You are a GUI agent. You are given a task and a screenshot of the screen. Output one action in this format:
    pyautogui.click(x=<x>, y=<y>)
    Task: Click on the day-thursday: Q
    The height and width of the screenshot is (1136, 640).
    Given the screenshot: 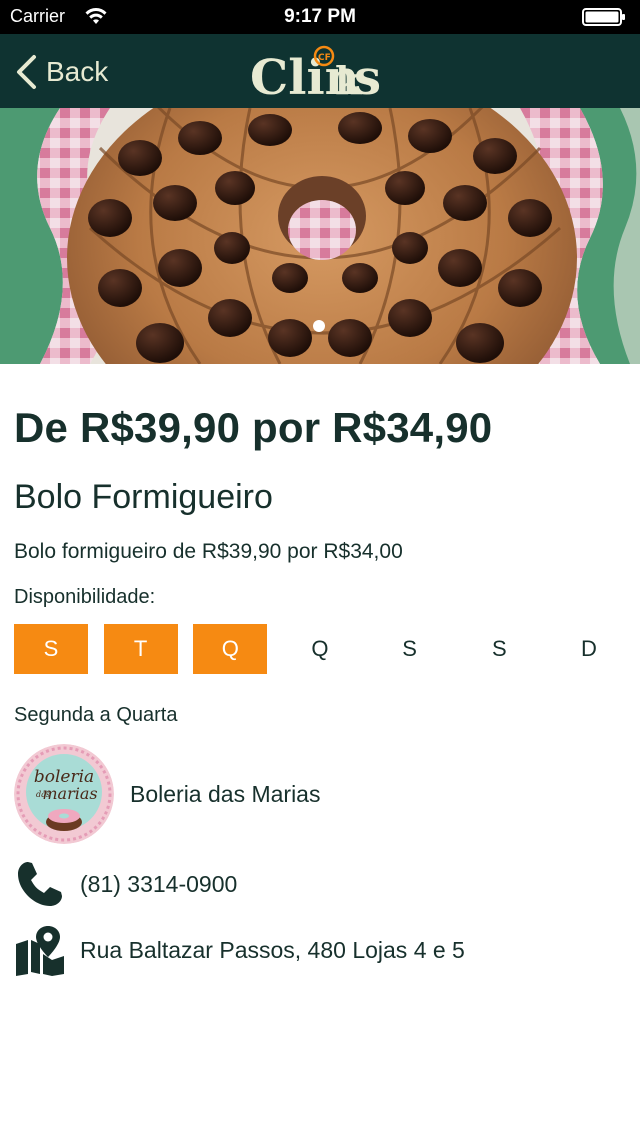 What is the action you would take?
    pyautogui.click(x=320, y=648)
    